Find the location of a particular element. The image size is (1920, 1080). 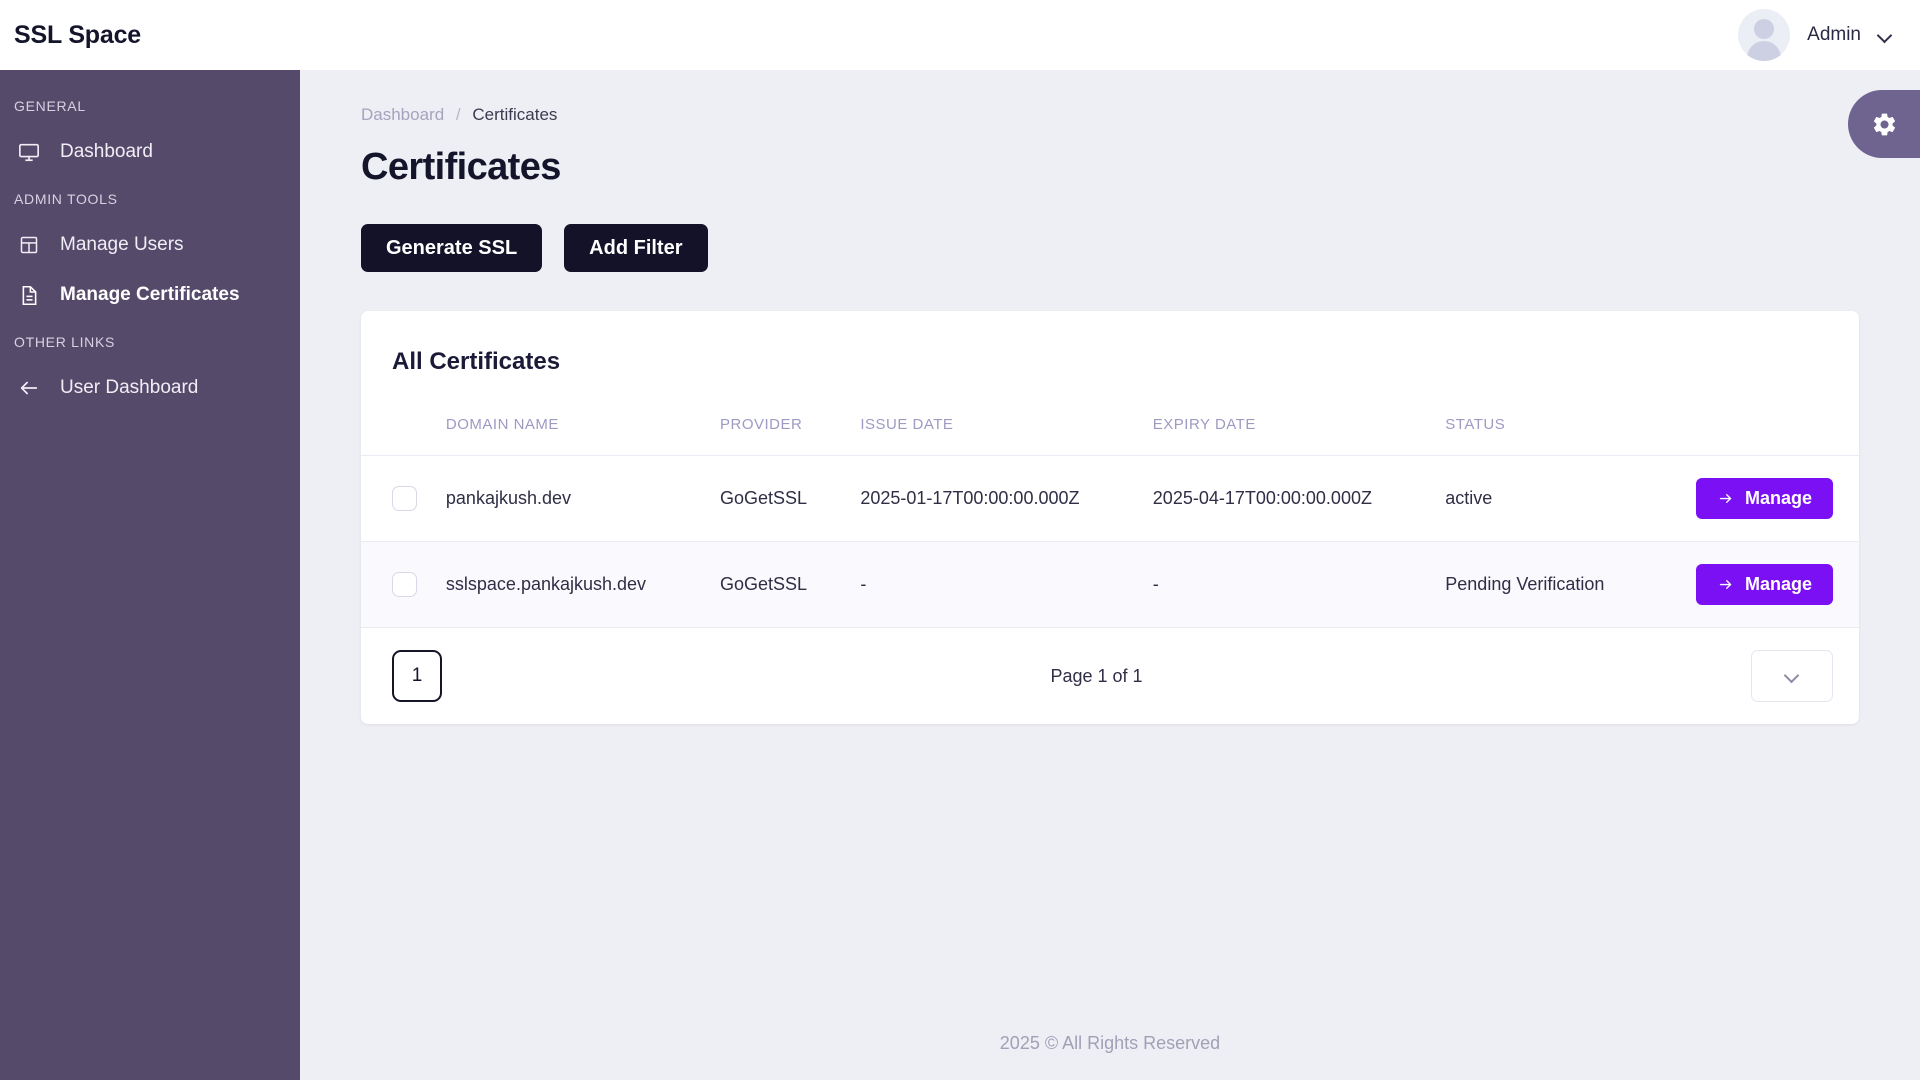

status-badge: active is located at coordinates (1570, 498).